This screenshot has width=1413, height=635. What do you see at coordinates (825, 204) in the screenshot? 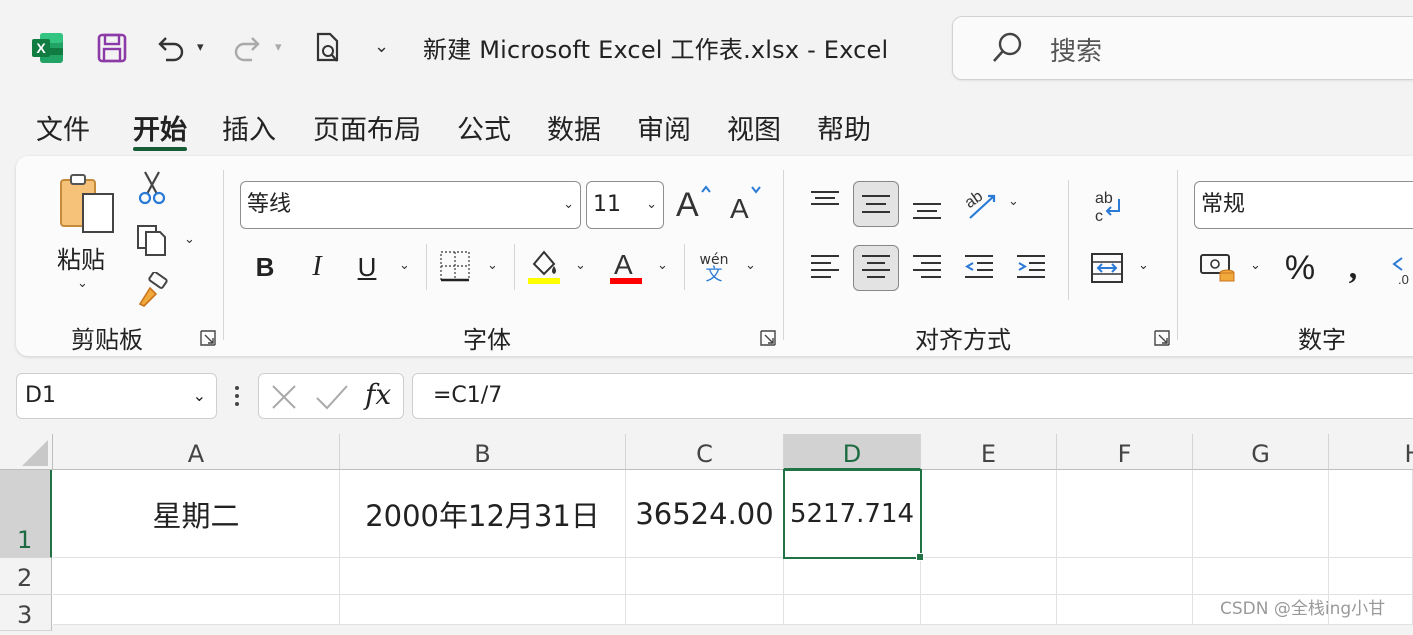
I see `align-top-icon` at bounding box center [825, 204].